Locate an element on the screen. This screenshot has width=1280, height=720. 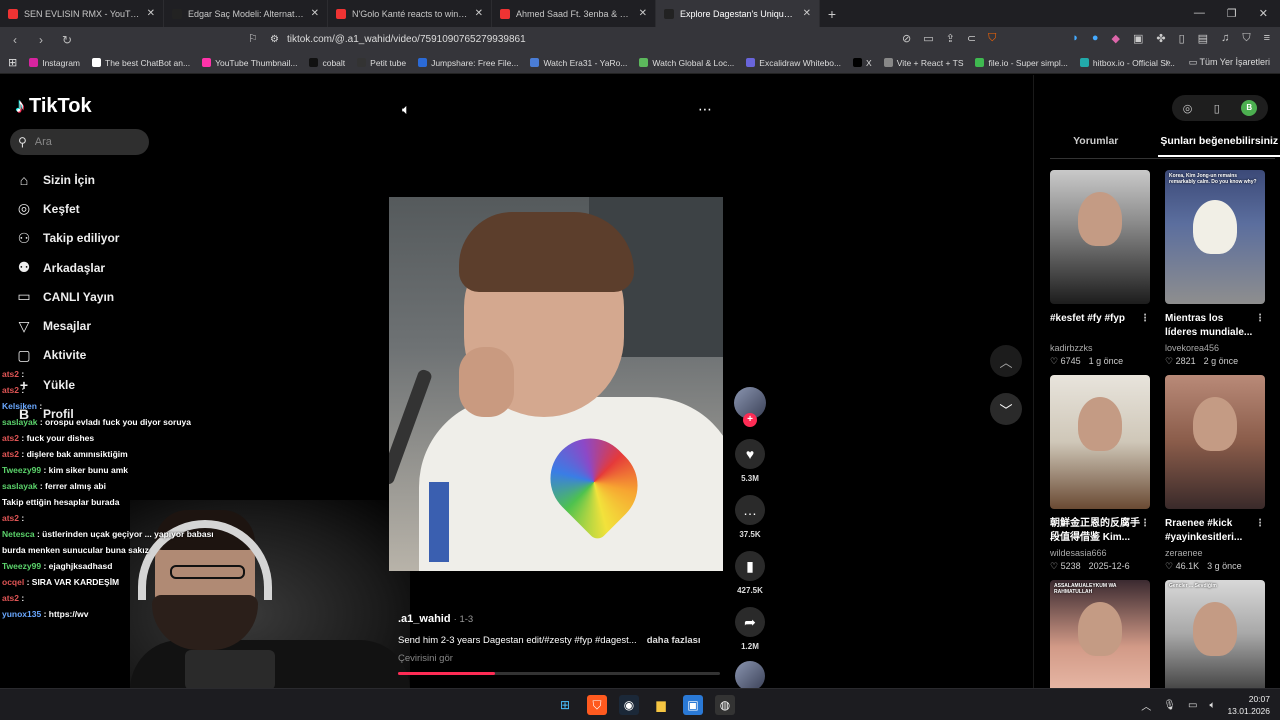
wallet-icon: ▤ is located at coordinates (1203, 38).